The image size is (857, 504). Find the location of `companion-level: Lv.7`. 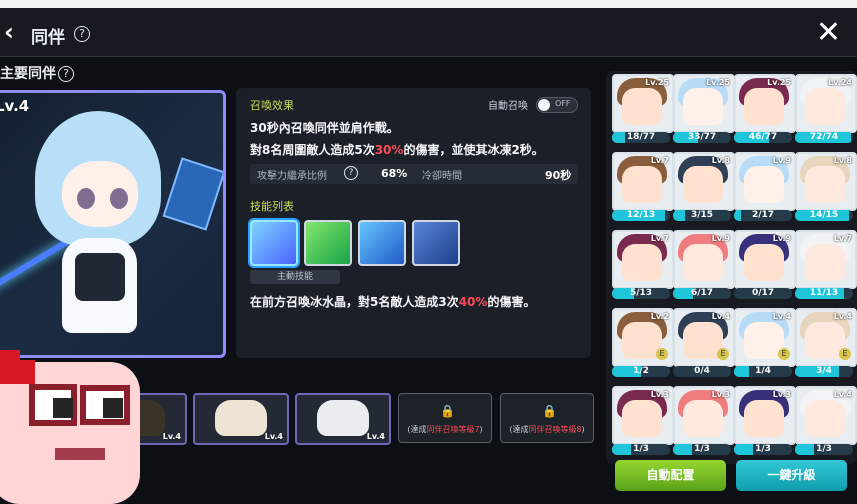

companion-level: Lv.7 is located at coordinates (659, 160).